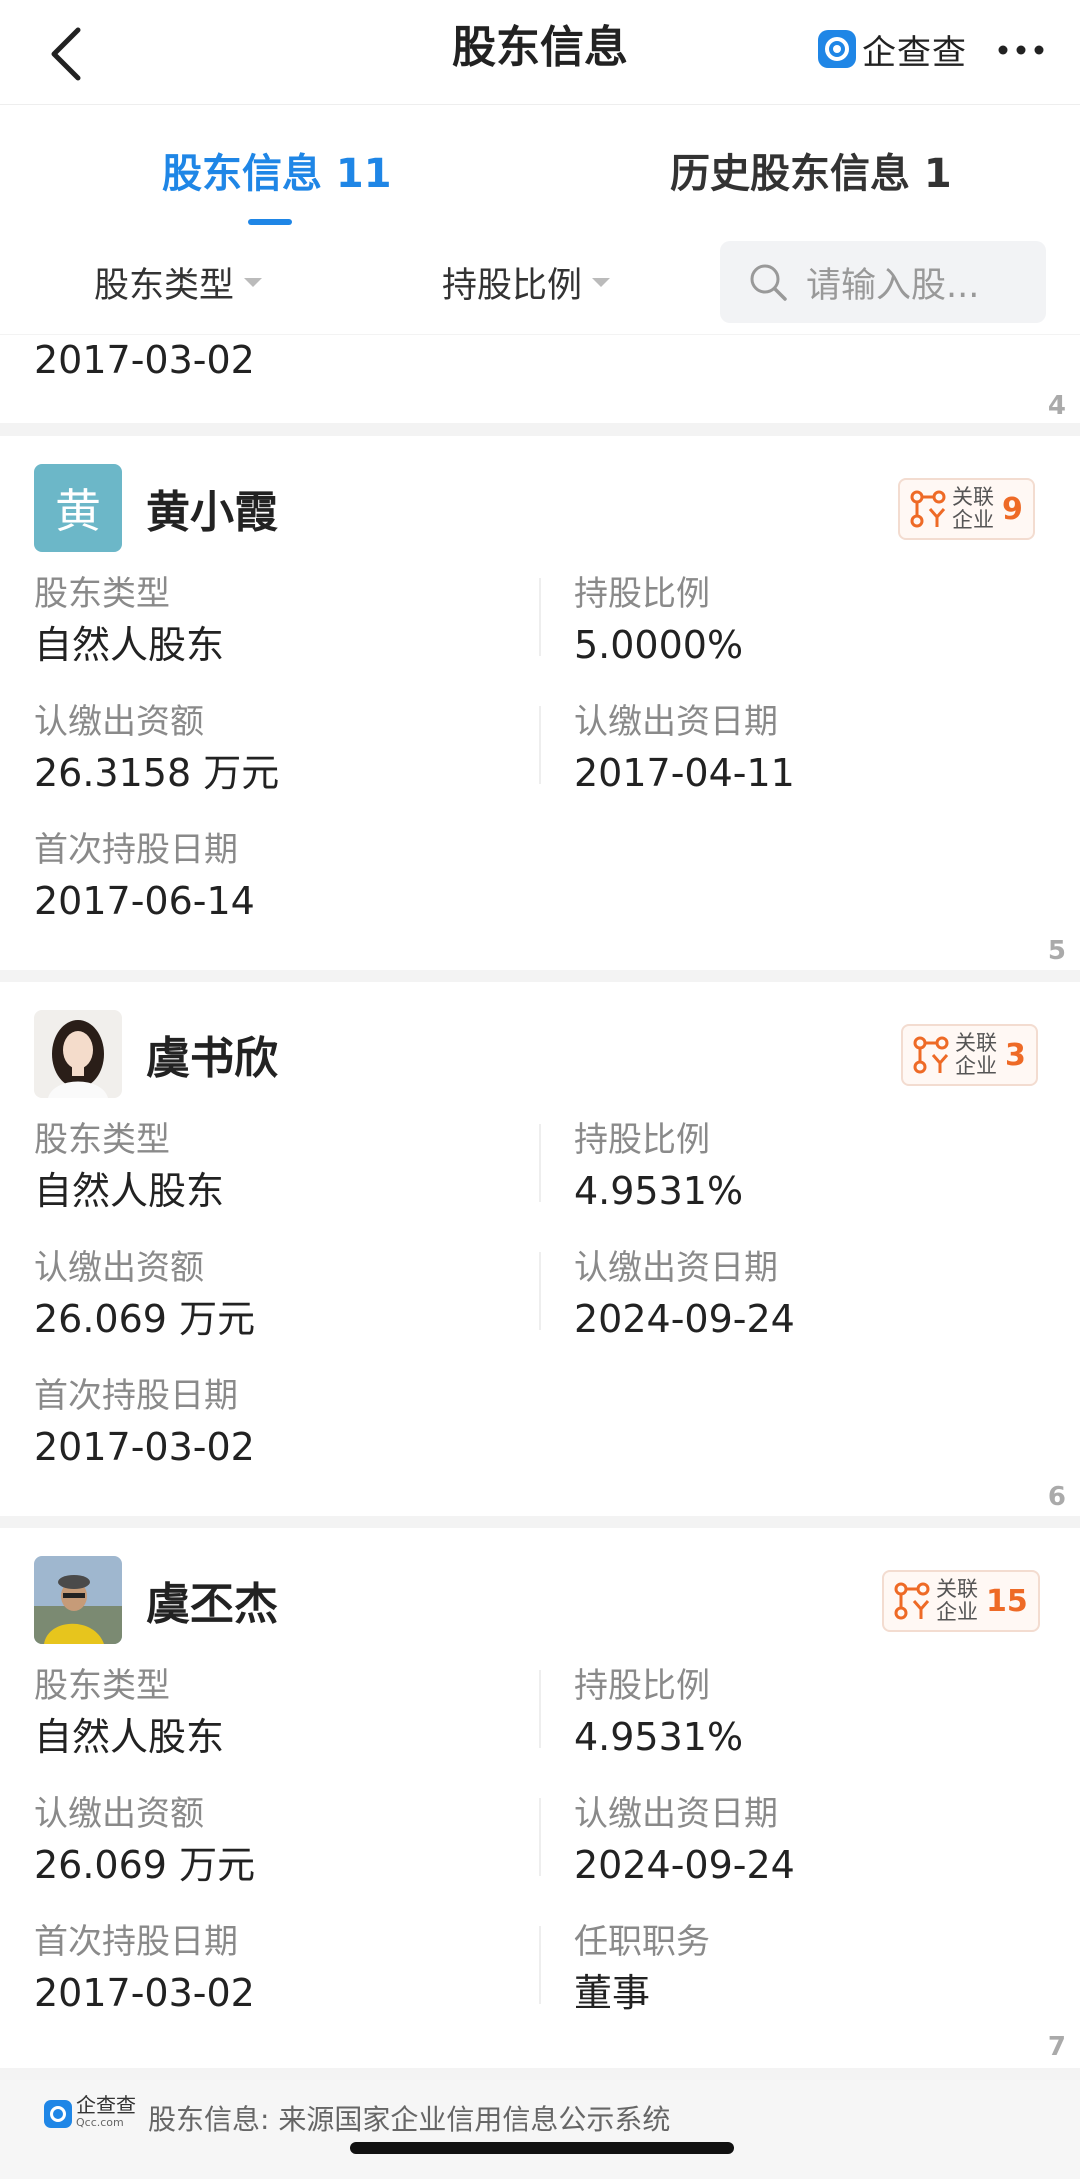  Describe the element at coordinates (78, 508) in the screenshot. I see `avatar: 黄` at that location.